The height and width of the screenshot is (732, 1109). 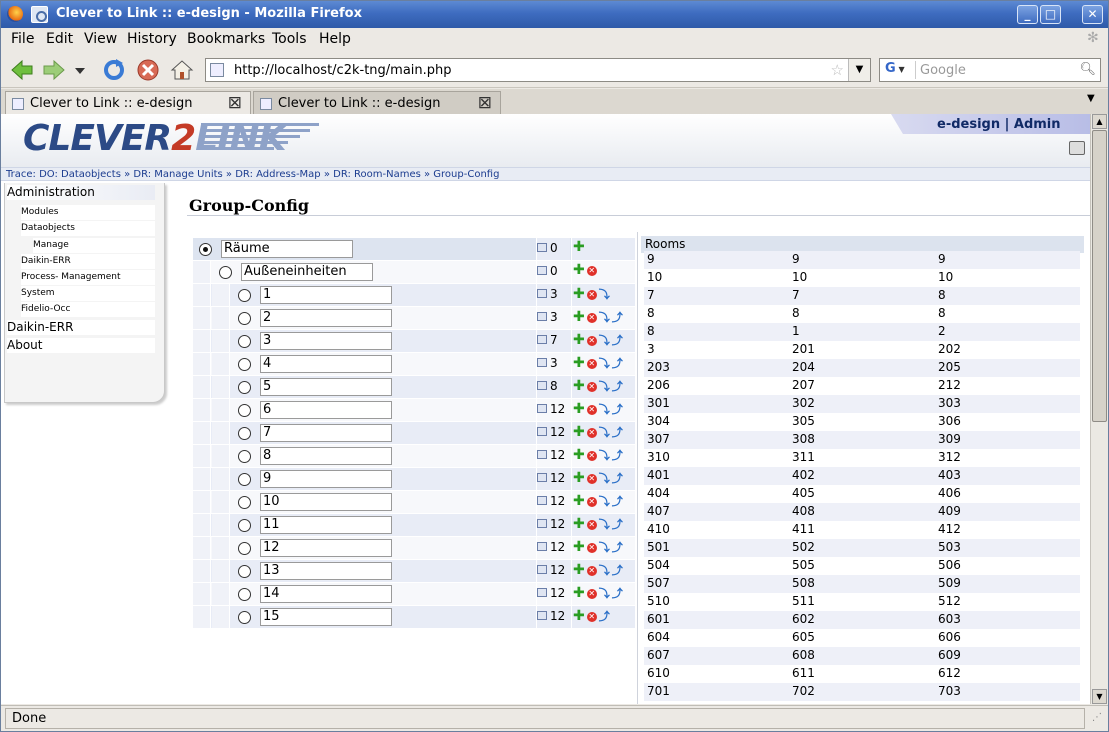 What do you see at coordinates (1099, 121) in the screenshot?
I see `scroll-up-icon: ▲` at bounding box center [1099, 121].